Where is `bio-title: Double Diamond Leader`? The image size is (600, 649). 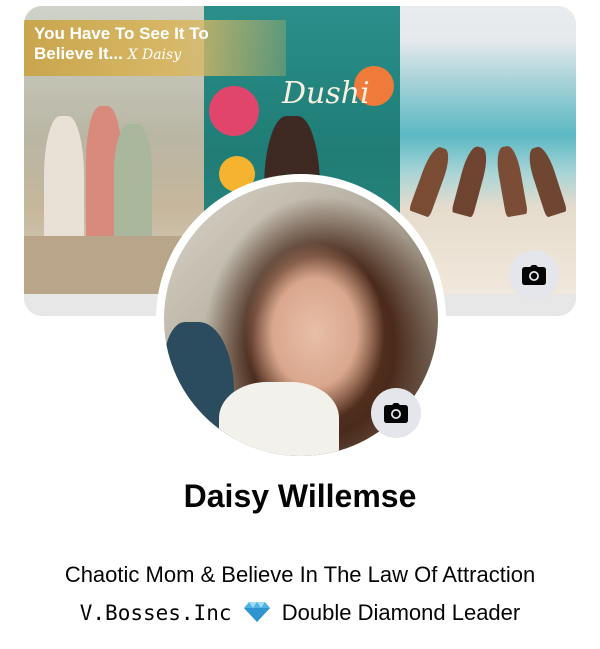
bio-title: Double Diamond Leader is located at coordinates (401, 612).